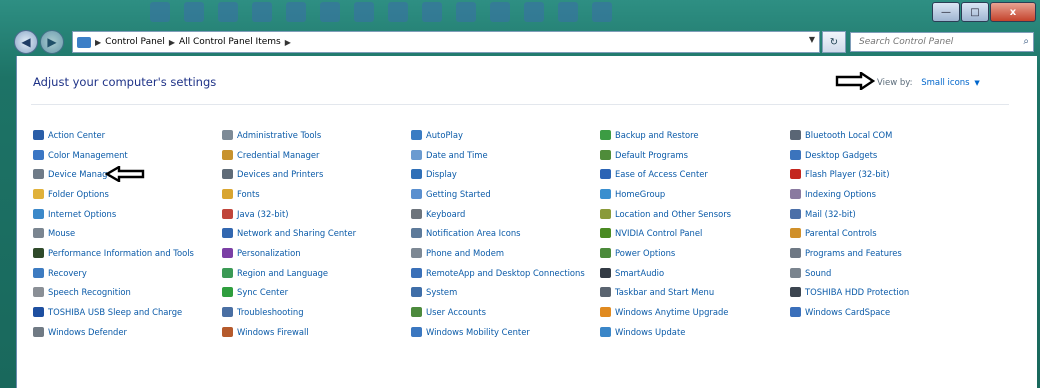 The image size is (1040, 388). I want to click on control-panel-item: Indexing Options, so click(849, 194).